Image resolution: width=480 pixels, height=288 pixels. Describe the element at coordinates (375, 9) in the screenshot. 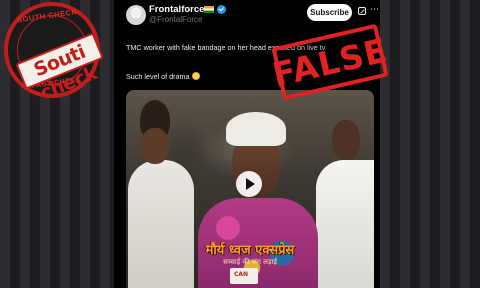

I see `more-options-icon: ⋯` at that location.